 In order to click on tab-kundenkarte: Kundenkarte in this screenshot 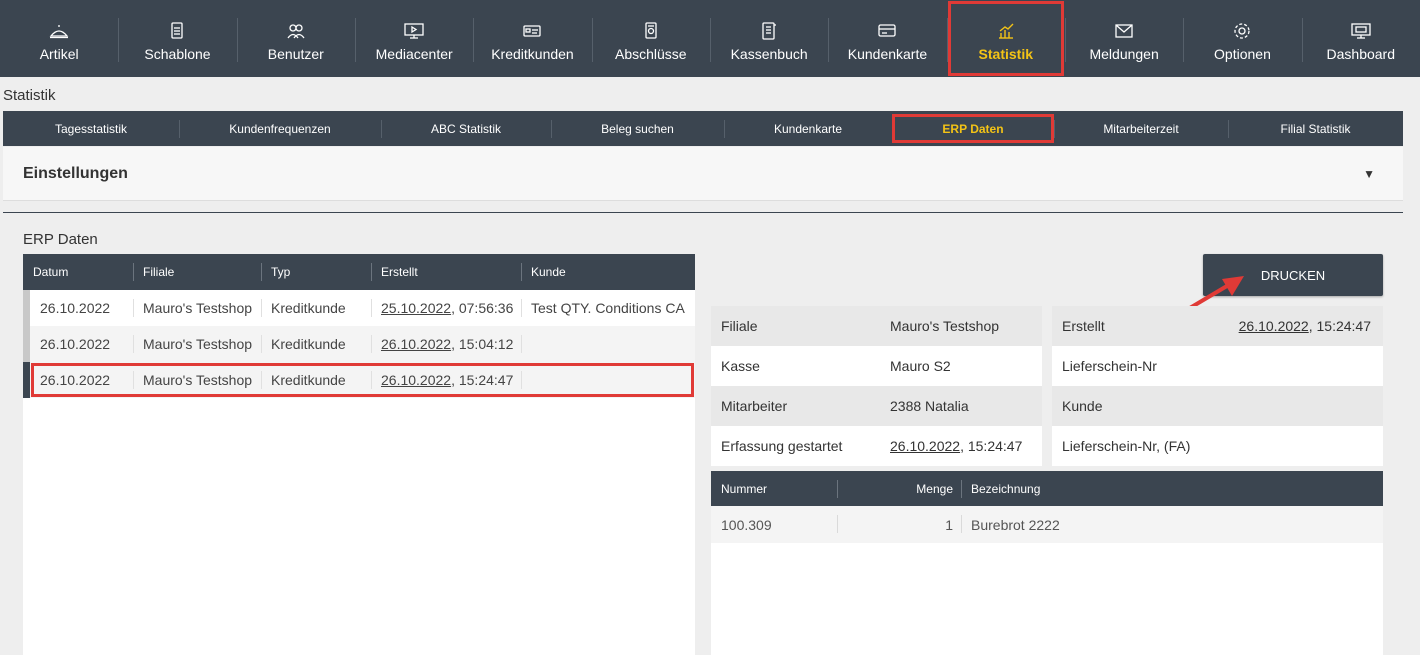, I will do `click(808, 128)`.